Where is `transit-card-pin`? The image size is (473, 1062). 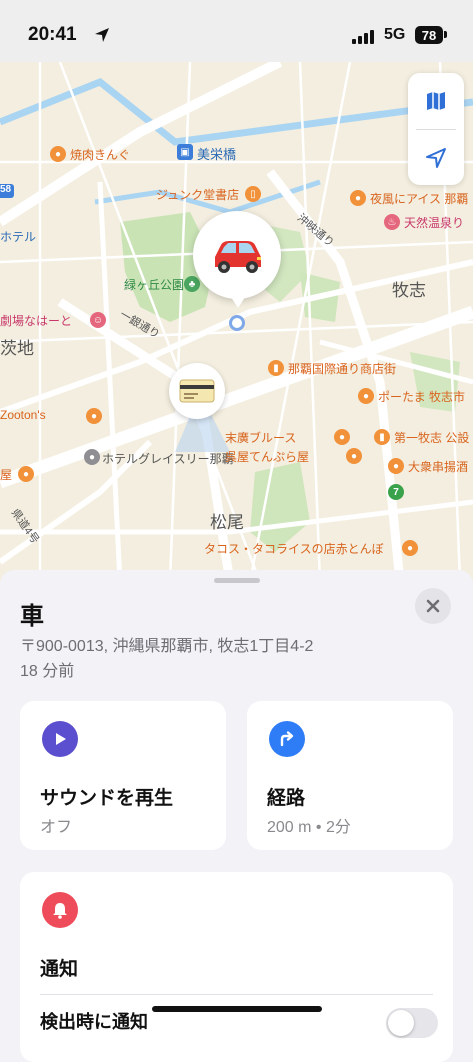 transit-card-pin is located at coordinates (197, 391).